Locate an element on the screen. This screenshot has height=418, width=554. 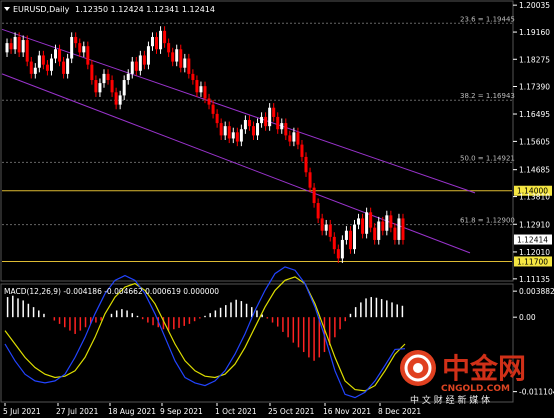
price-tick-label: 1.11135 is located at coordinates (534, 279).